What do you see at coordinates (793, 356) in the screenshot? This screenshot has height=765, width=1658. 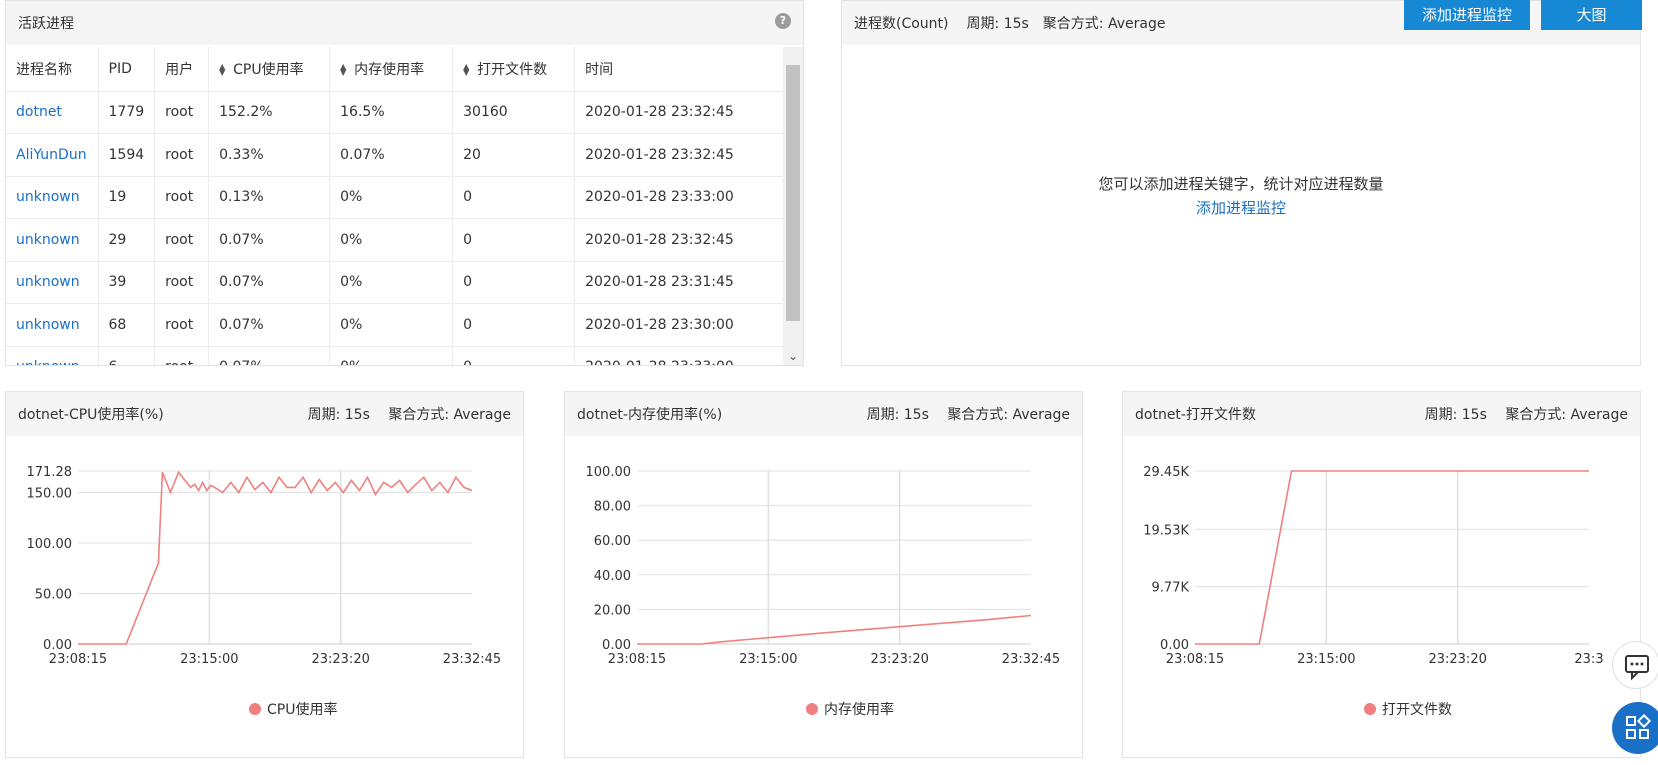 I see `scroll-down-icon: ⌄` at bounding box center [793, 356].